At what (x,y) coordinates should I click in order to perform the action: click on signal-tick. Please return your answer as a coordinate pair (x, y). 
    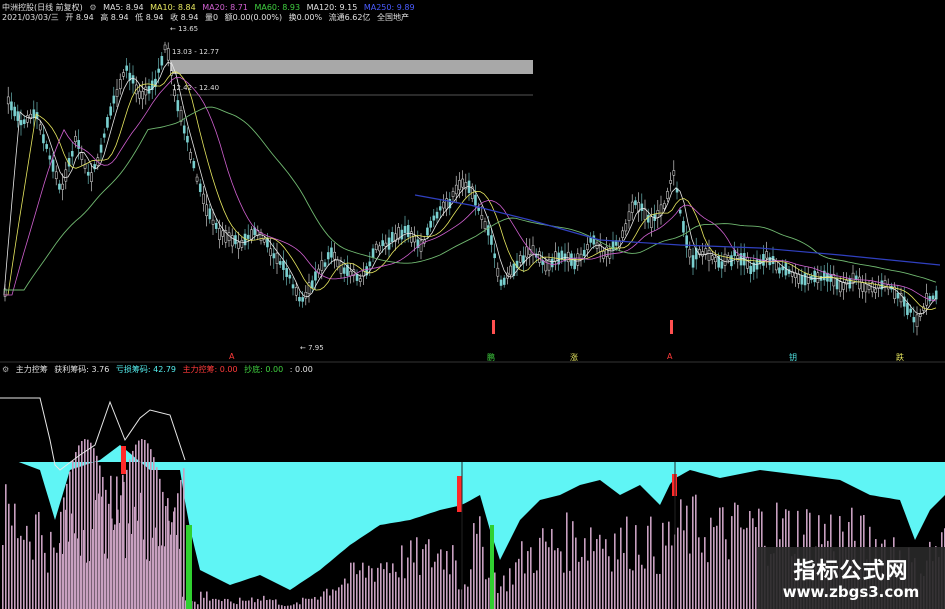
    Looking at the image, I should click on (671, 327).